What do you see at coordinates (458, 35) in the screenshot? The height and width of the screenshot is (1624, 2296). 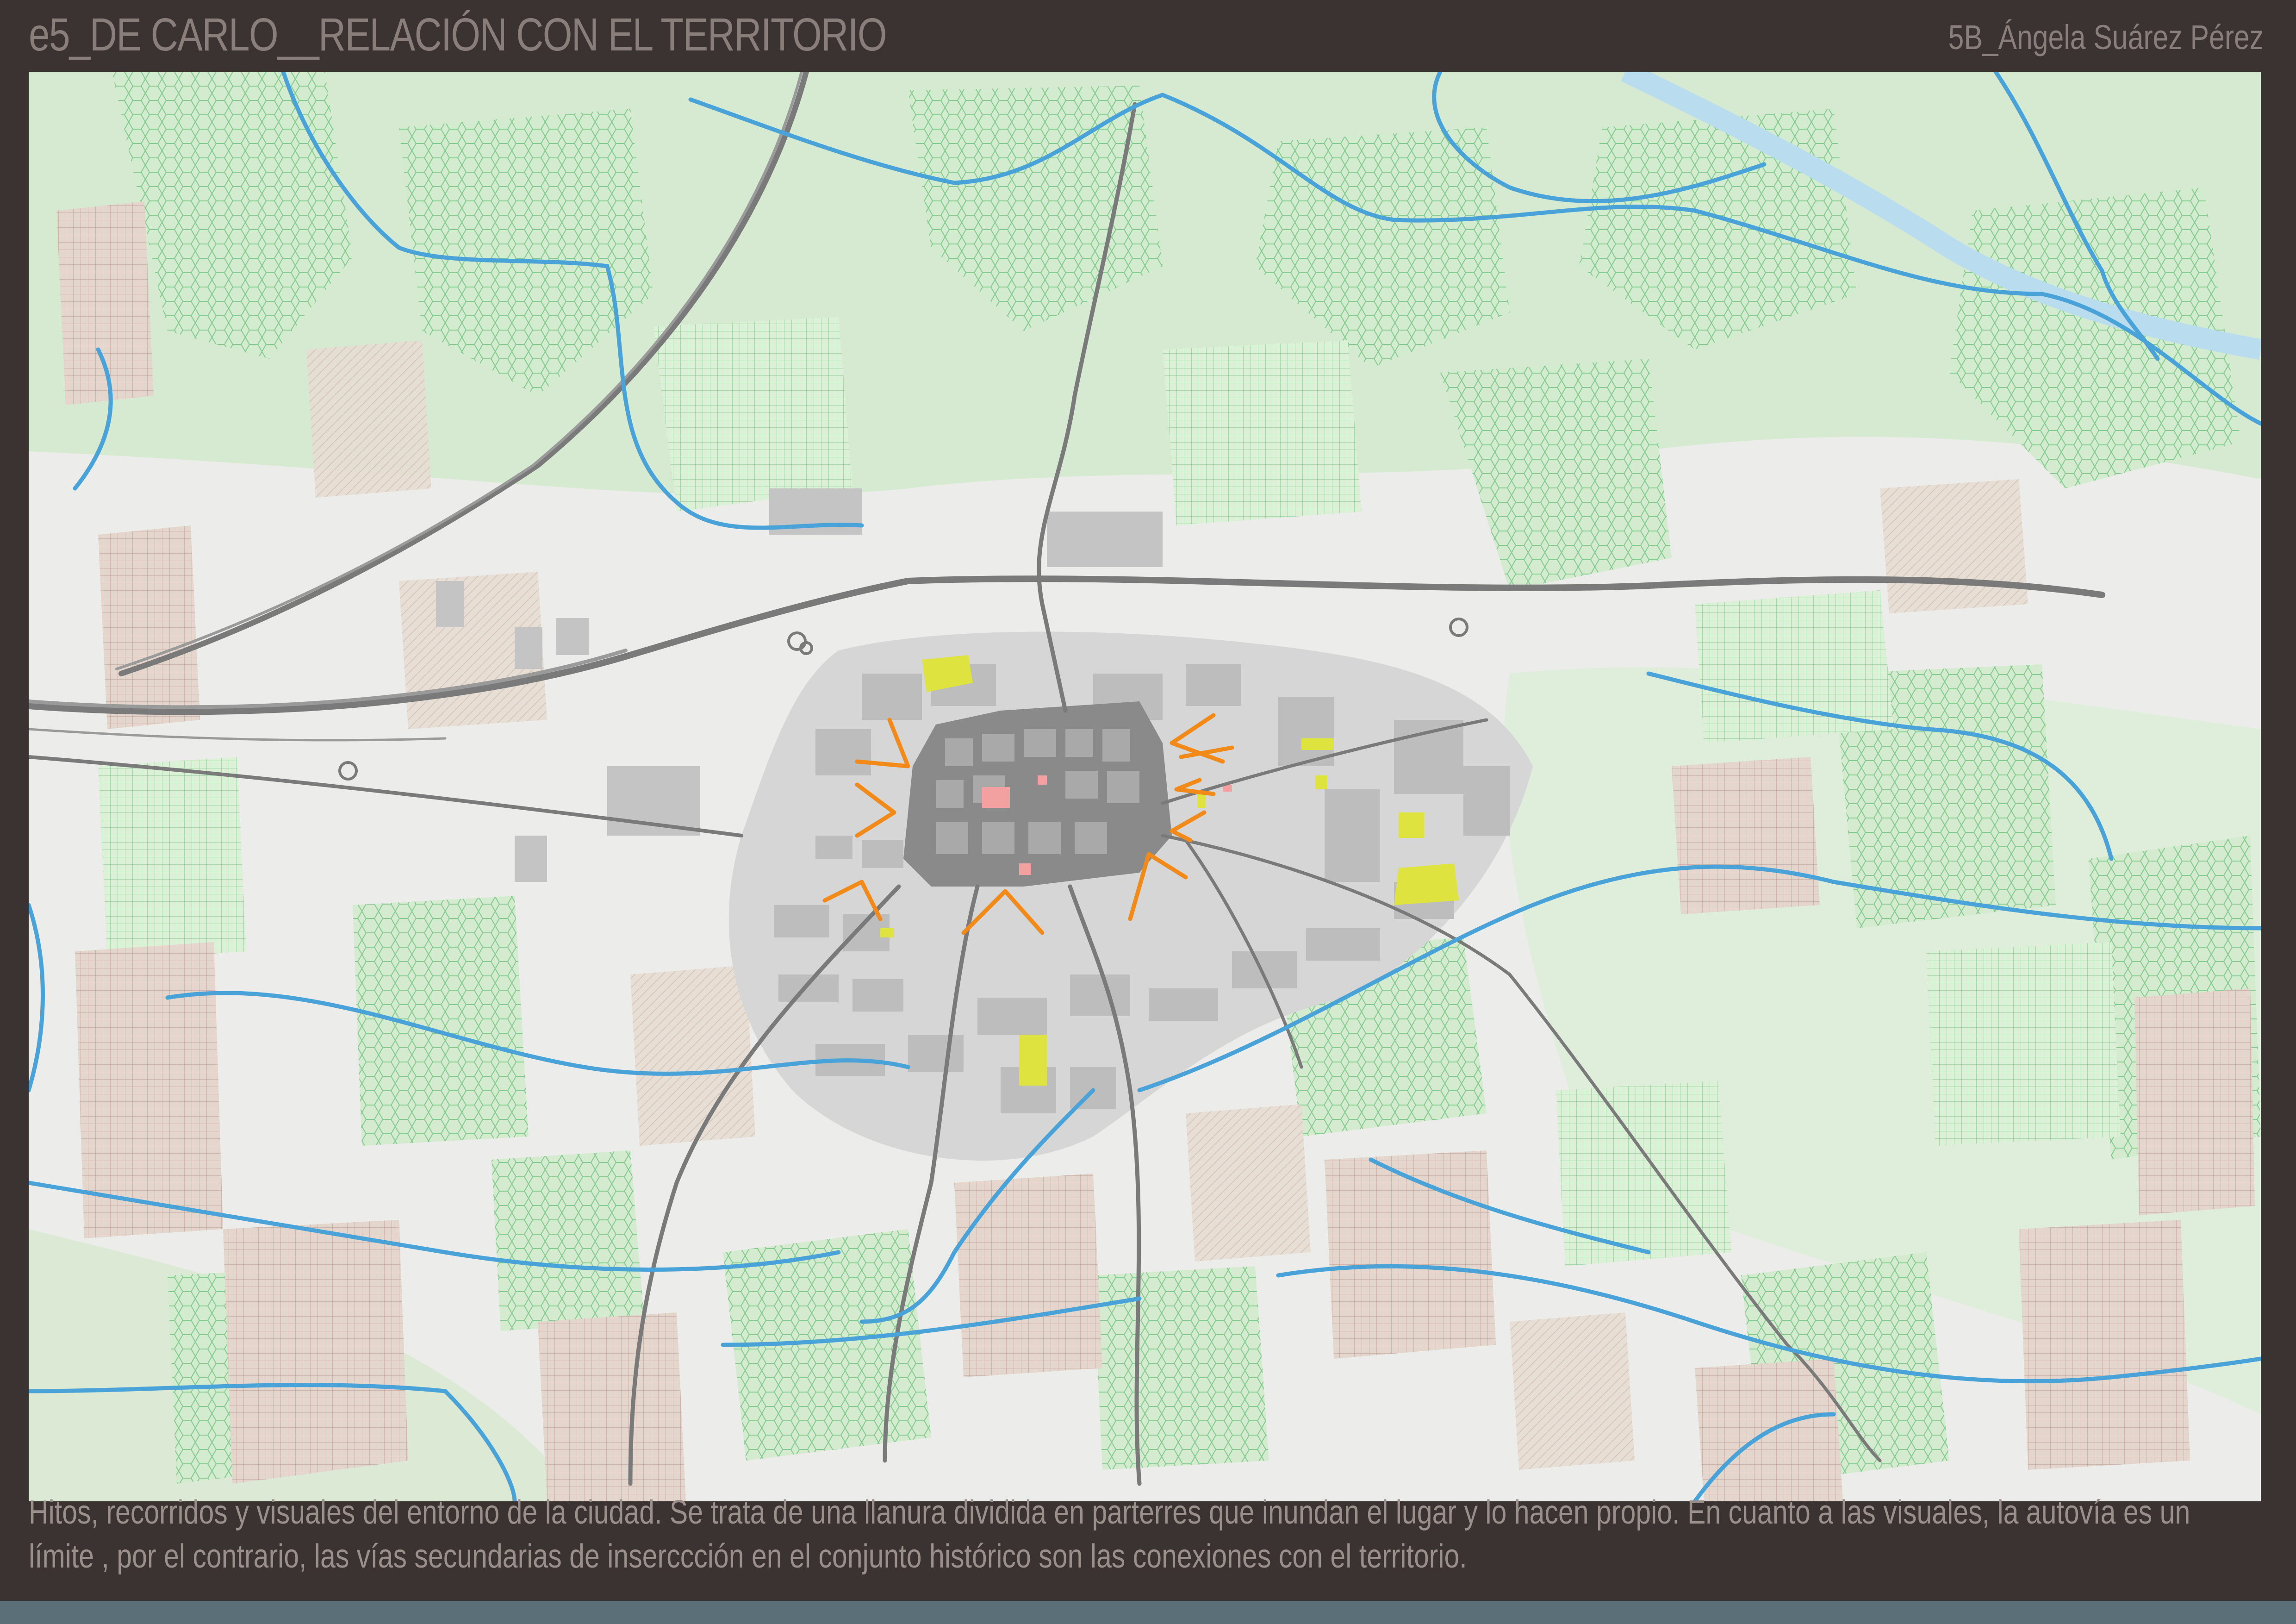 I see `page-title: e5_DE CARLO__RELACIÓN CON EL TERRITORIO` at bounding box center [458, 35].